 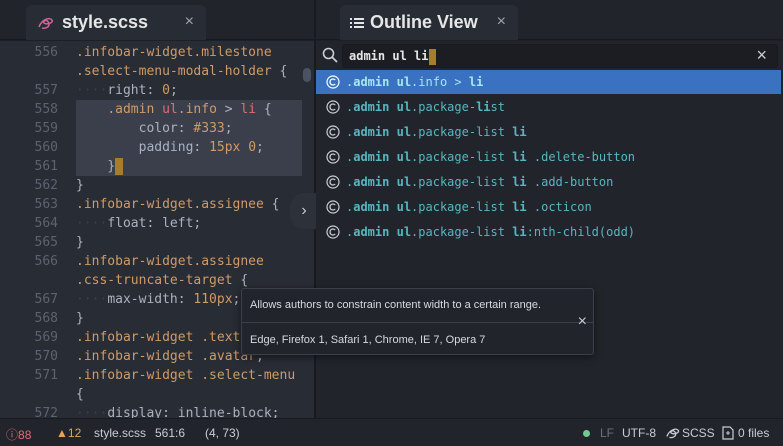 I want to click on code-line: 572 ····display: inline-block;, so click(x=157, y=411).